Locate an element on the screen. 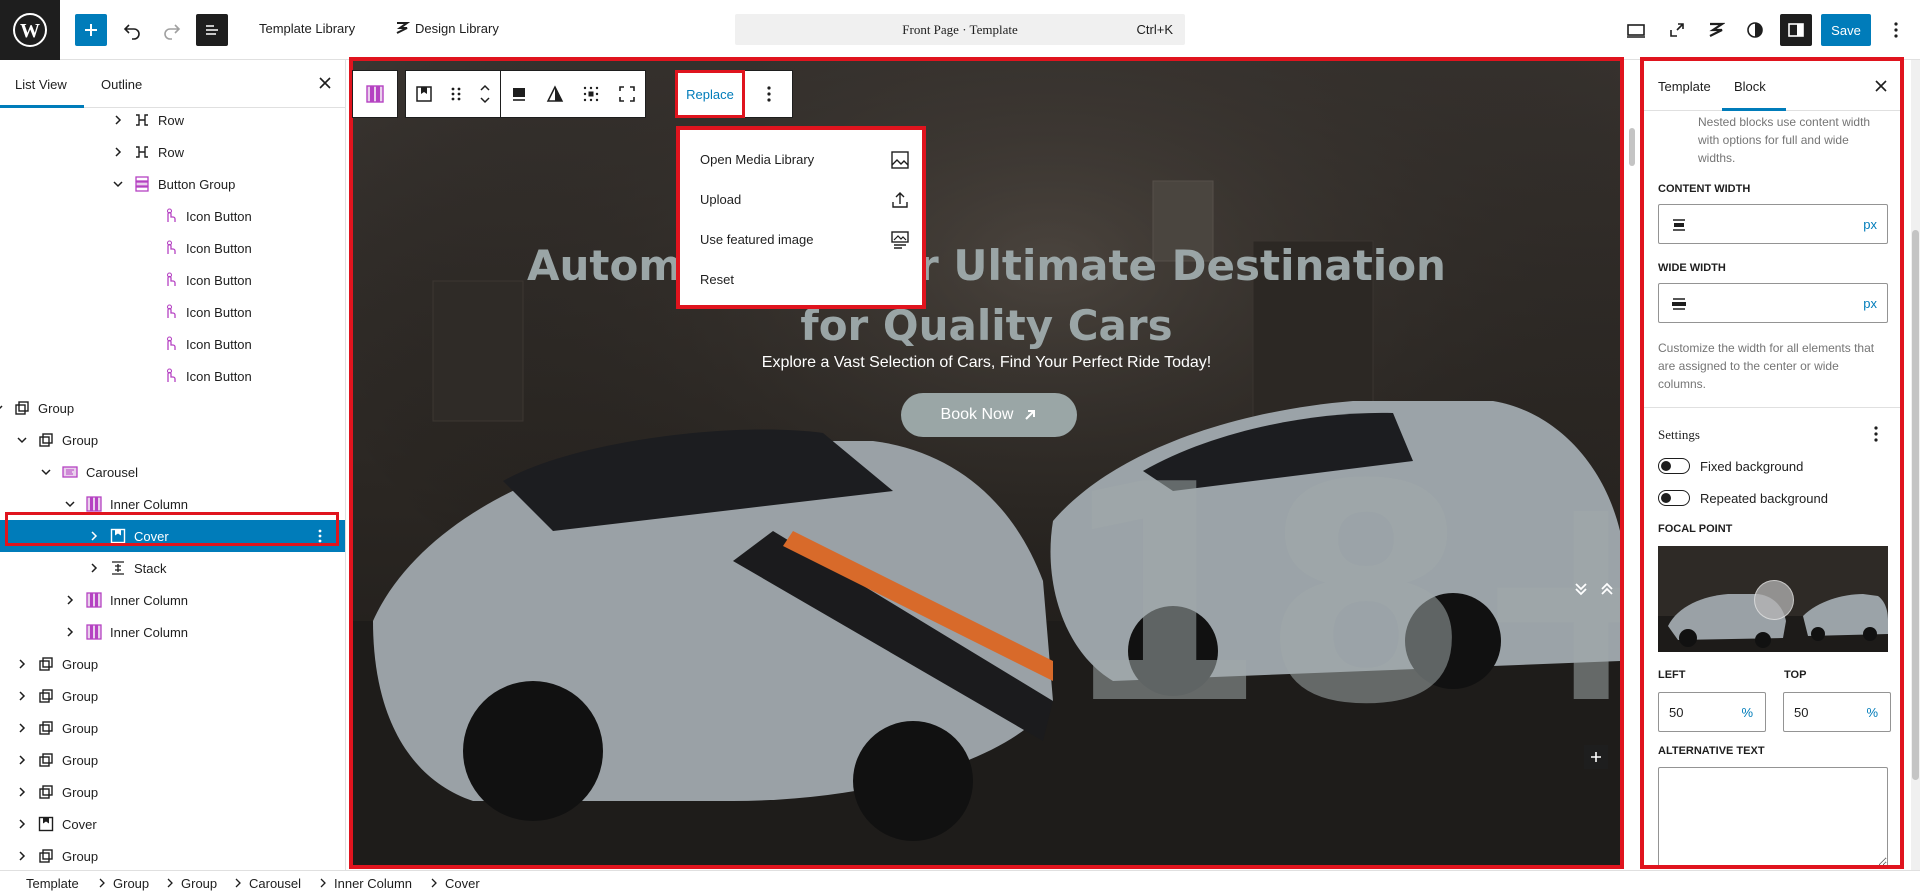 This screenshot has width=1920, height=895. list-item: Stack is located at coordinates (172, 568).